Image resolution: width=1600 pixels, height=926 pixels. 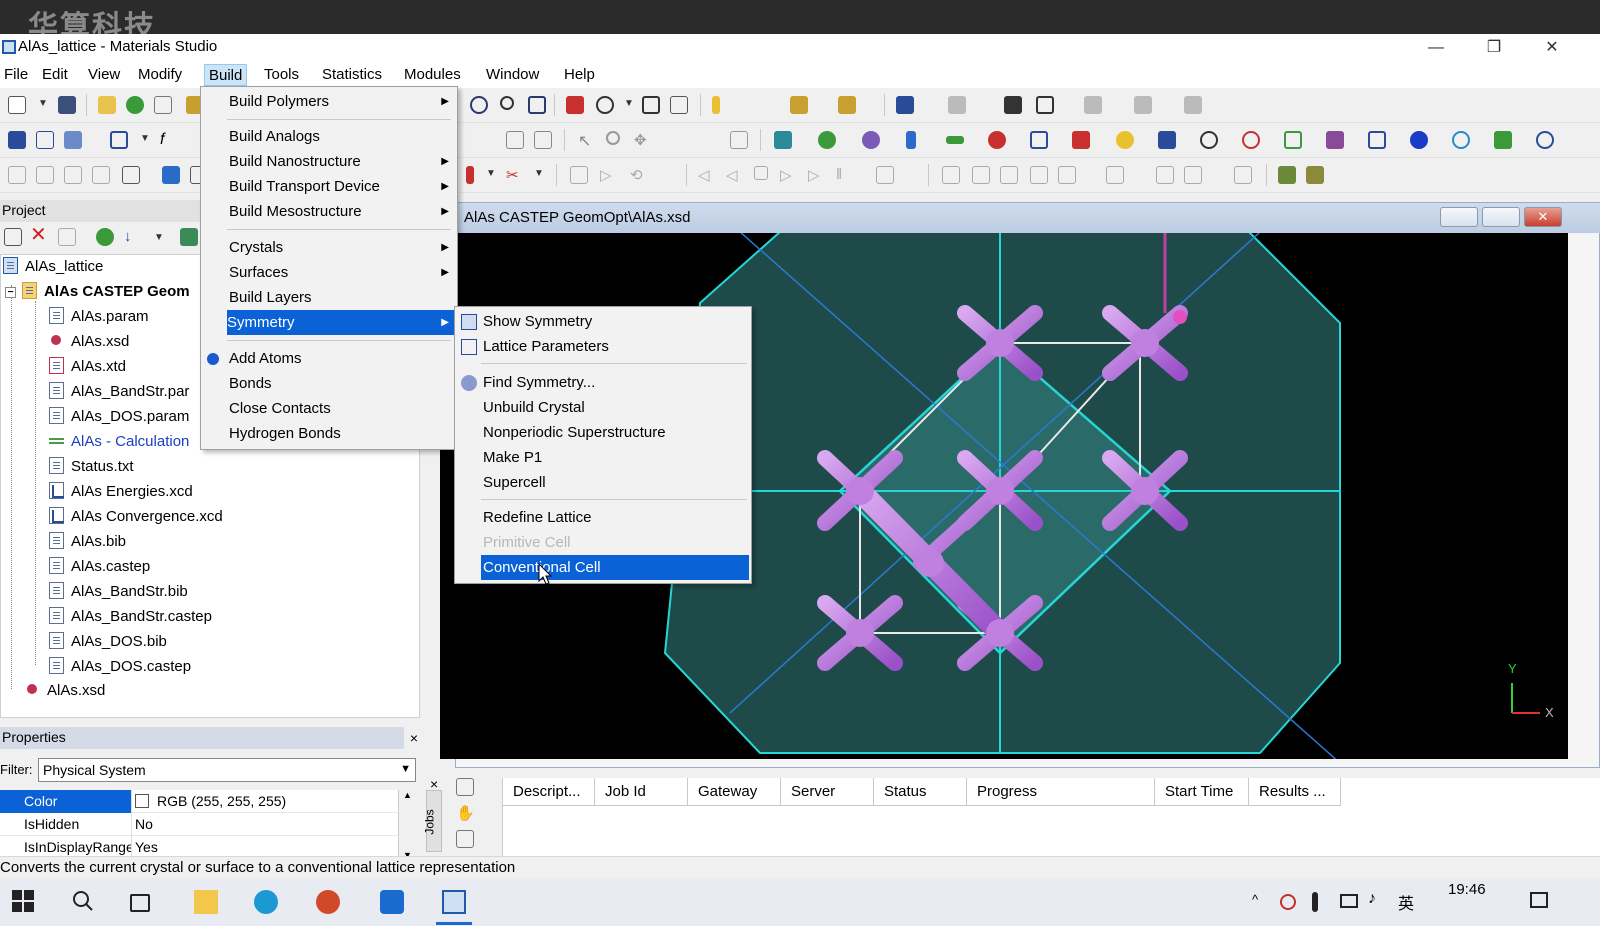 I want to click on tree-file: AlAs_DOS.bib, so click(x=108, y=642).